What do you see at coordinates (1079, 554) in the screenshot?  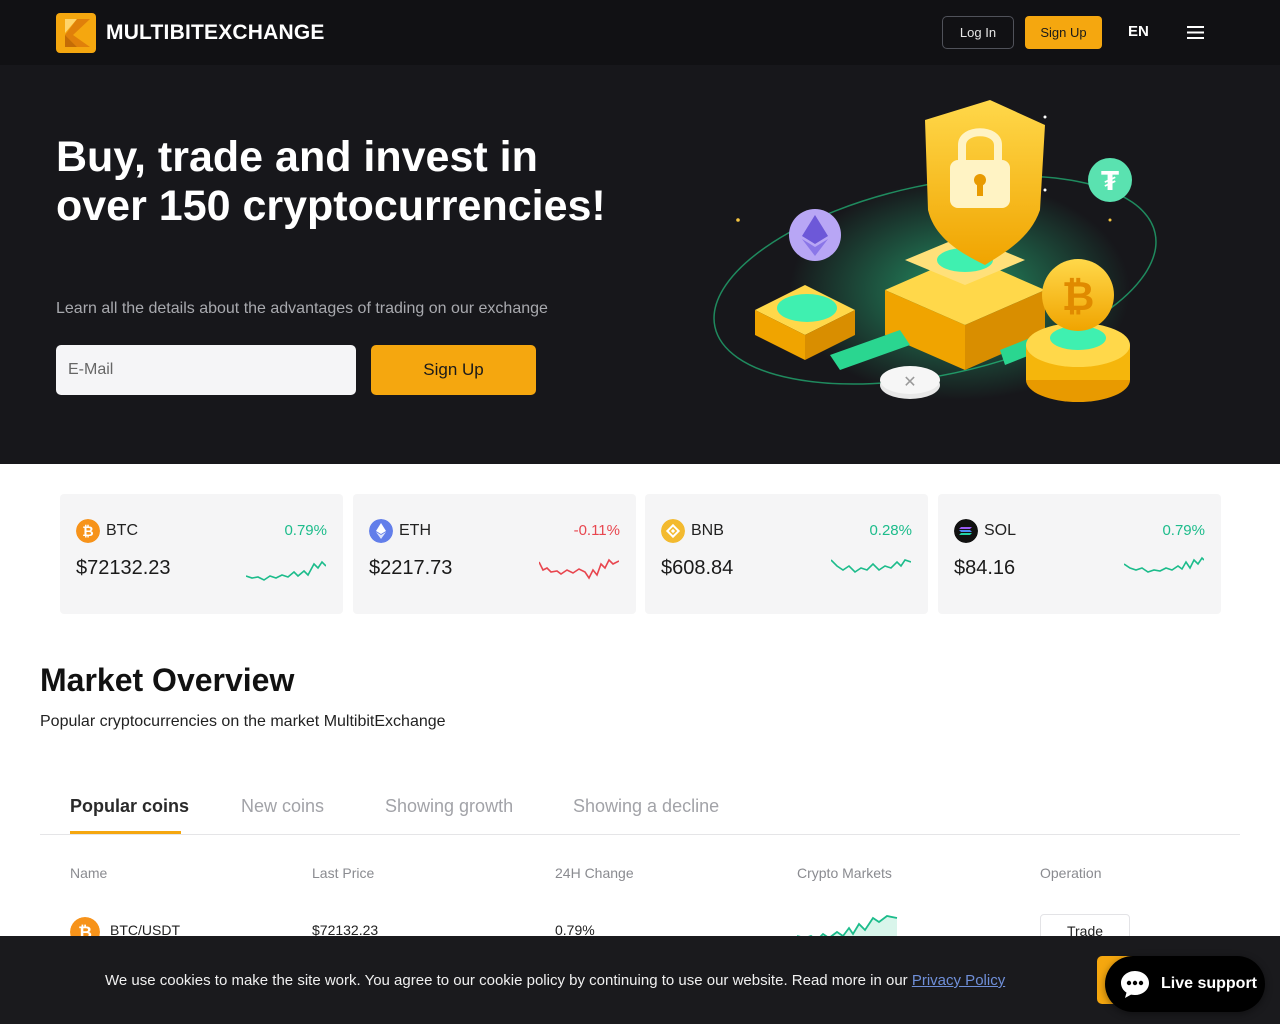 I see `ticker-card-sol: SOL 0.79% $84.16` at bounding box center [1079, 554].